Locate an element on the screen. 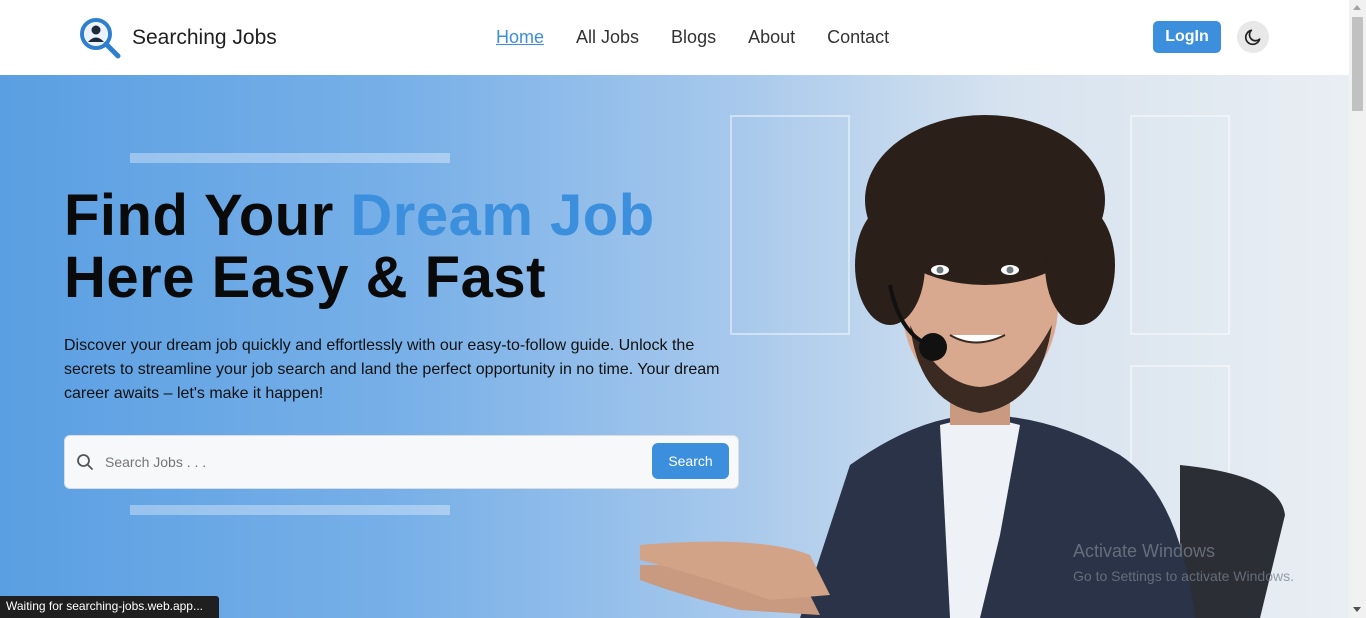 This screenshot has width=1366, height=618. moon-icon is located at coordinates (1252, 37).